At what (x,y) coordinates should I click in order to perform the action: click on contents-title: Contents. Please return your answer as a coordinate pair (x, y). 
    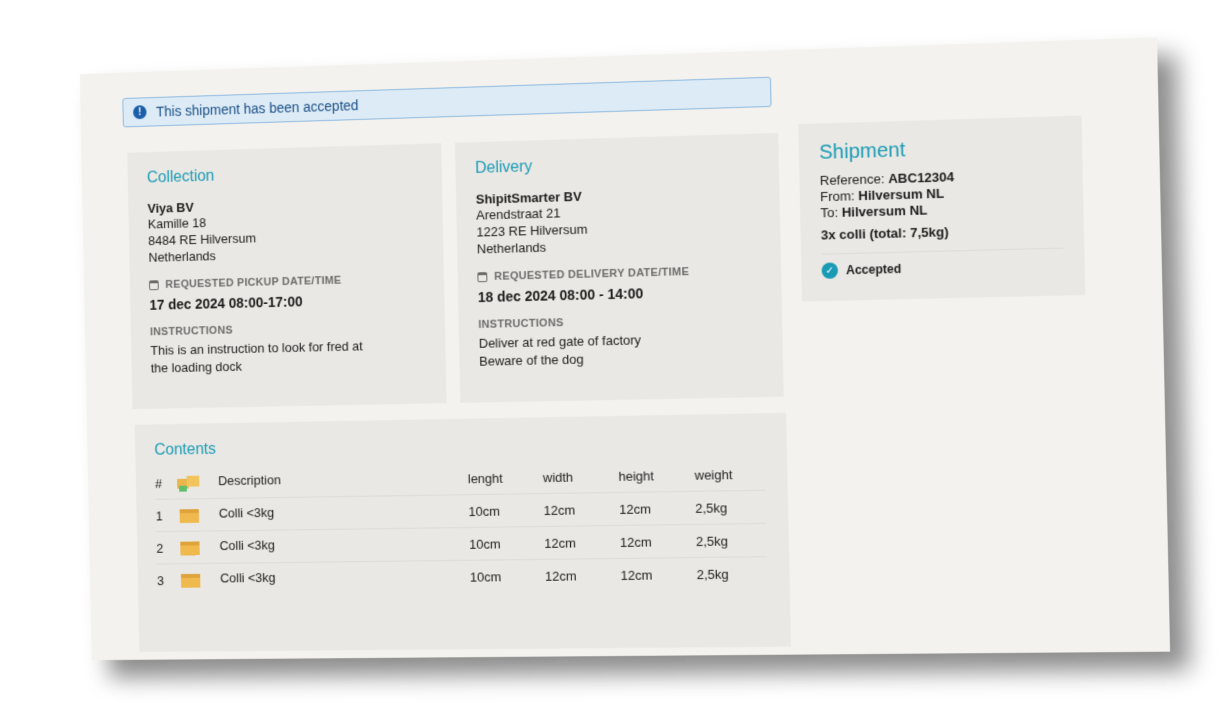
    Looking at the image, I should click on (460, 445).